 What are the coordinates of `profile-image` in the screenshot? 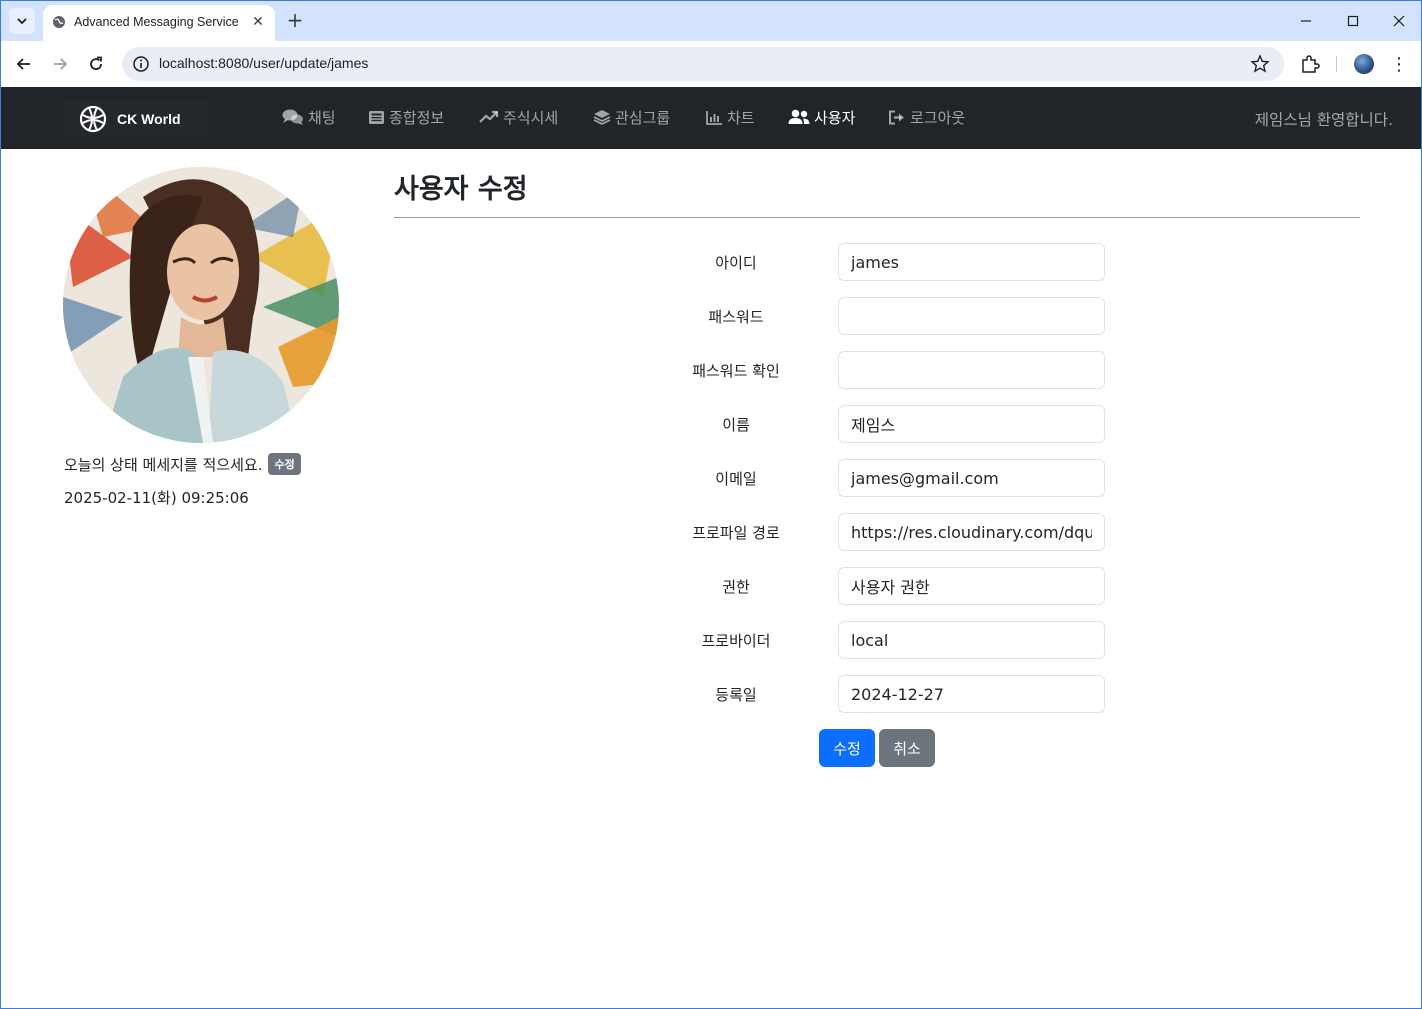 It's located at (201, 305).